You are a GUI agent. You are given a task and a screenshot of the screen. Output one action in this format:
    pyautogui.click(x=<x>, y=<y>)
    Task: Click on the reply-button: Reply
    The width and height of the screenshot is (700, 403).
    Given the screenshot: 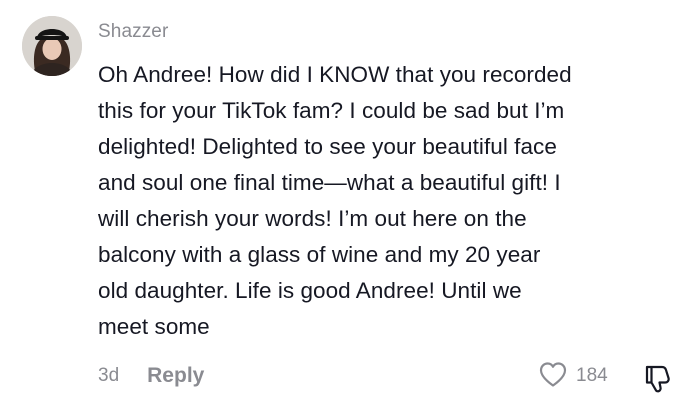 What is the action you would take?
    pyautogui.click(x=175, y=376)
    